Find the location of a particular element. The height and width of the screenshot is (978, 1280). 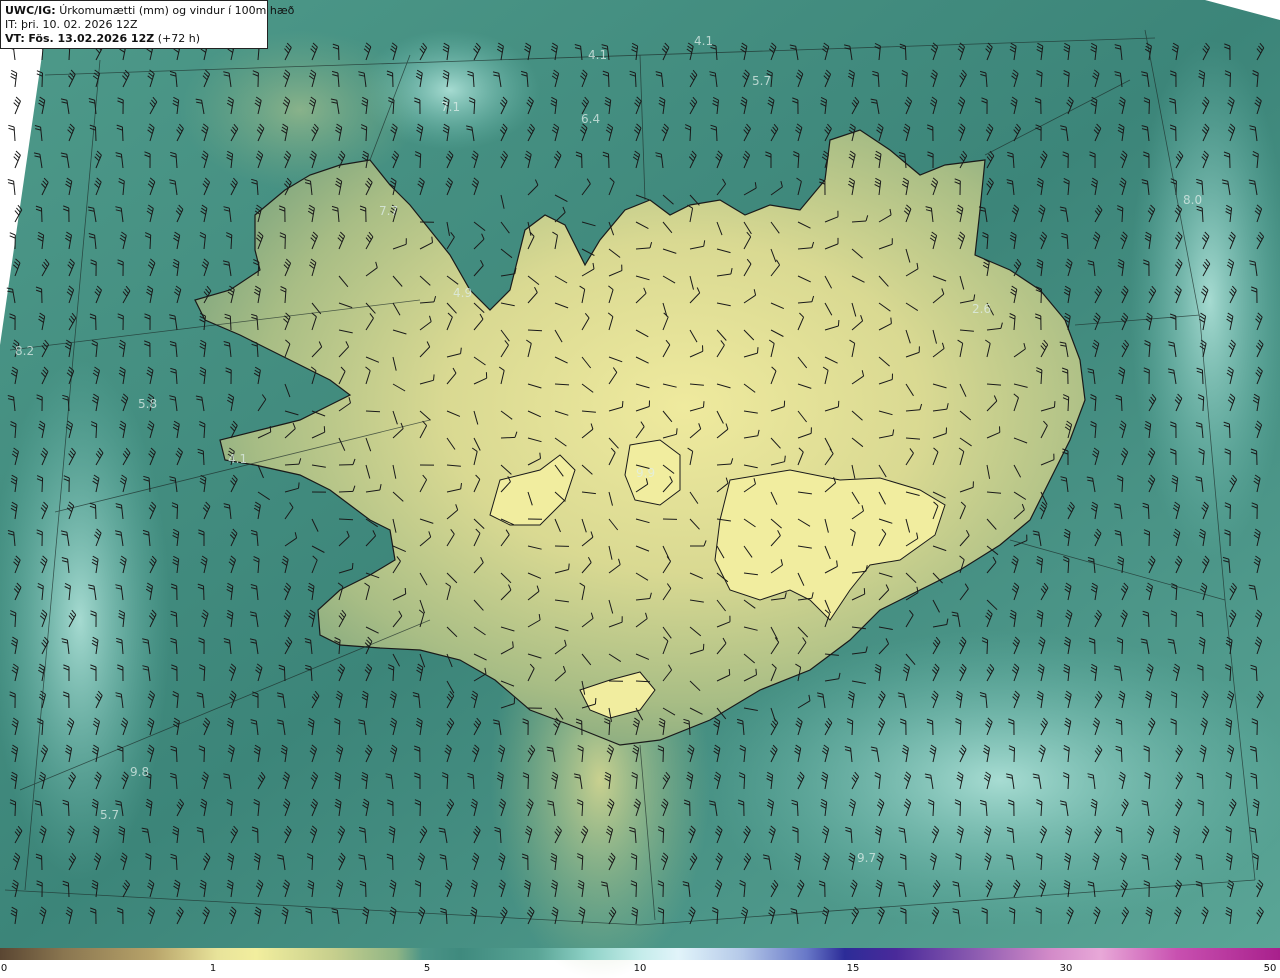

map-number: 6.4 is located at coordinates (590, 119).